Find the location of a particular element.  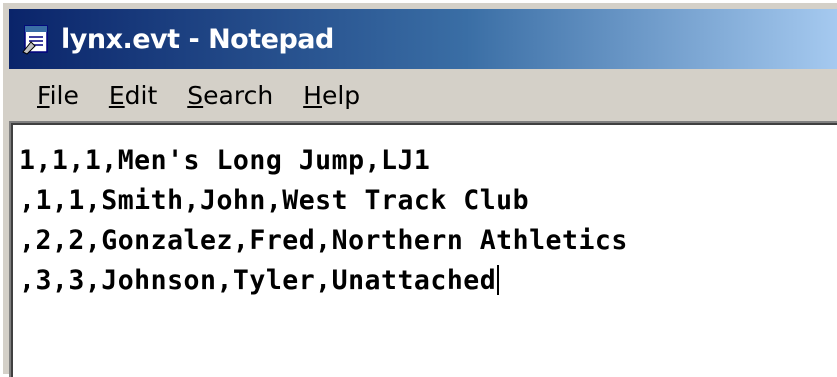

menu-bar: File Edit Search Help is located at coordinates (423, 95).